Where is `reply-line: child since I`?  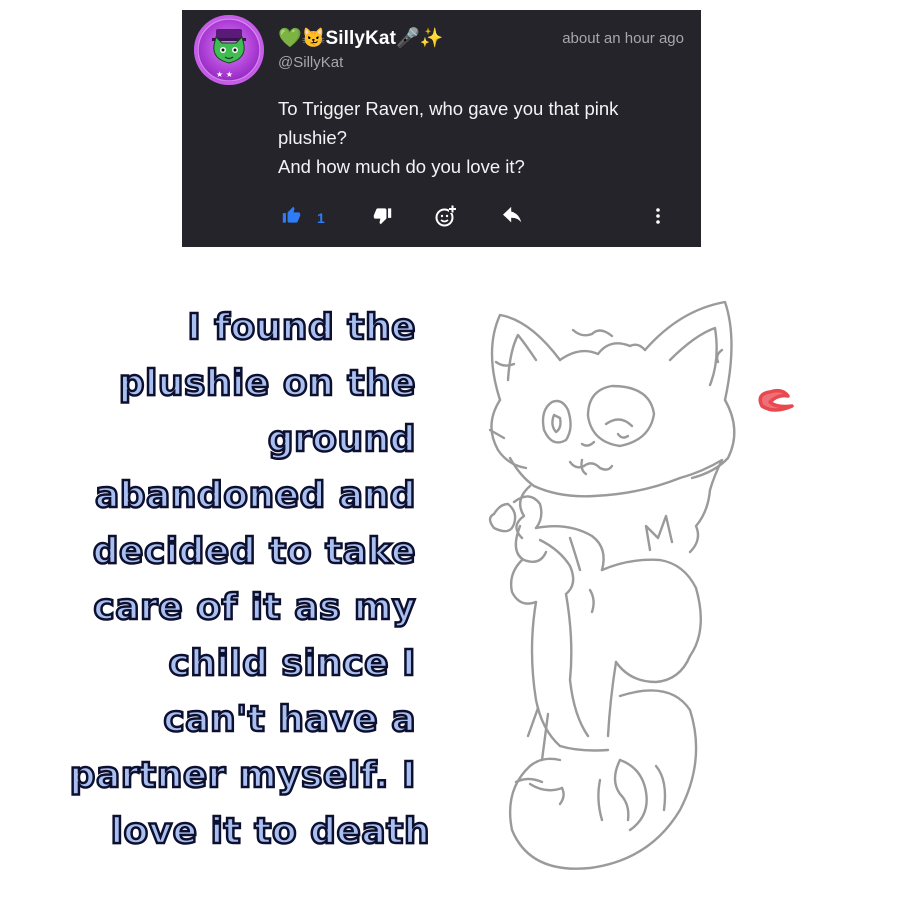 reply-line: child since I is located at coordinates (292, 664).